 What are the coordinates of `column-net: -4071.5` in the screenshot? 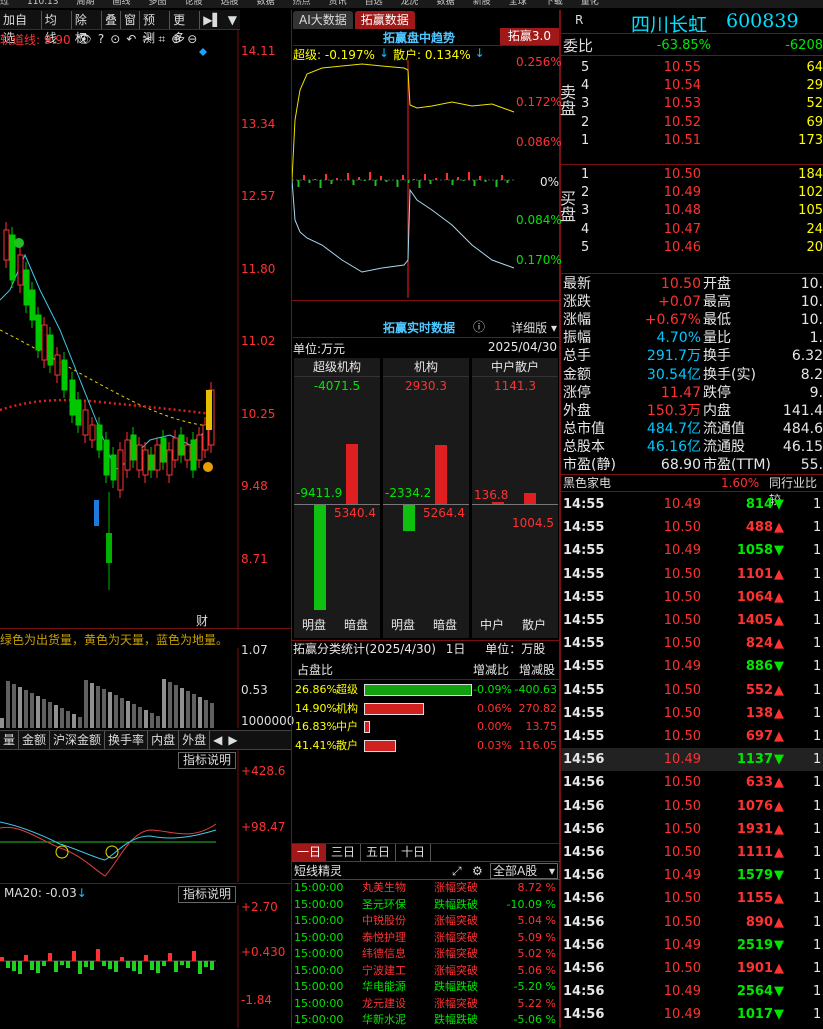 It's located at (337, 386).